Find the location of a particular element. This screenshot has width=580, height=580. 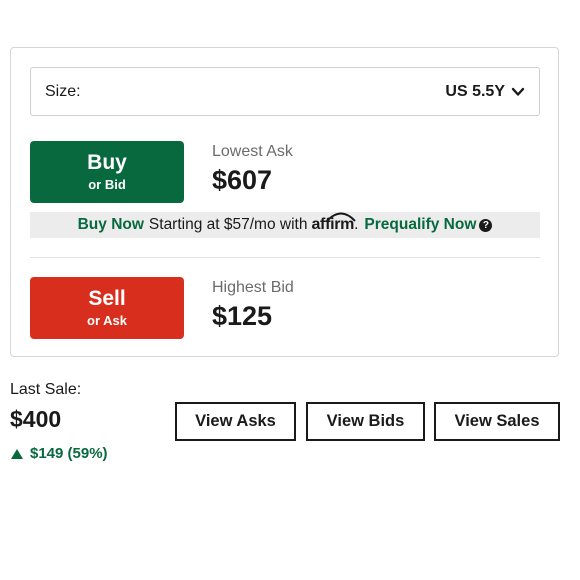

buy-button-sublabel: or Bid is located at coordinates (107, 184).